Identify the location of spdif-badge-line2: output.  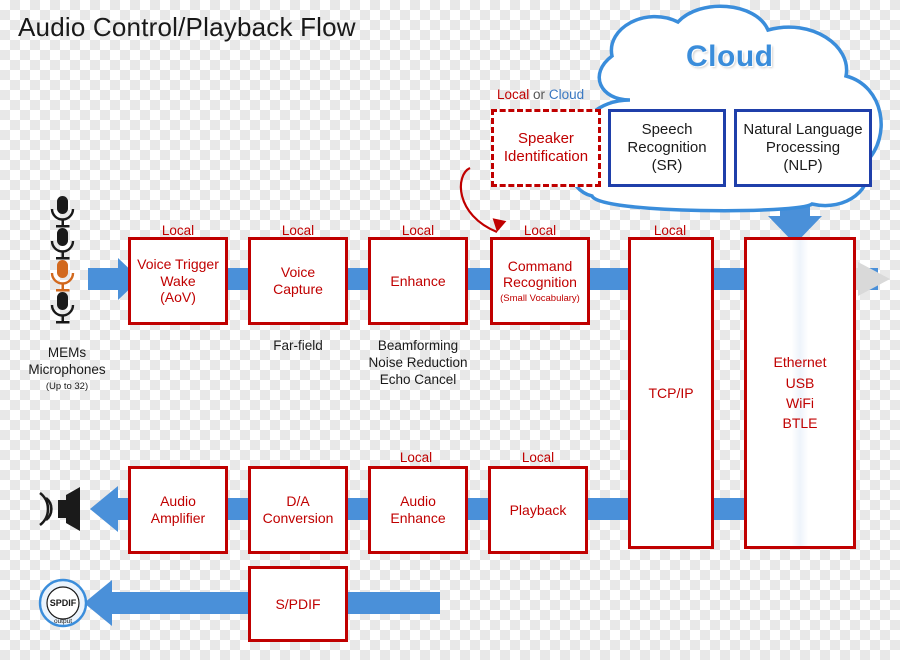
(63, 621).